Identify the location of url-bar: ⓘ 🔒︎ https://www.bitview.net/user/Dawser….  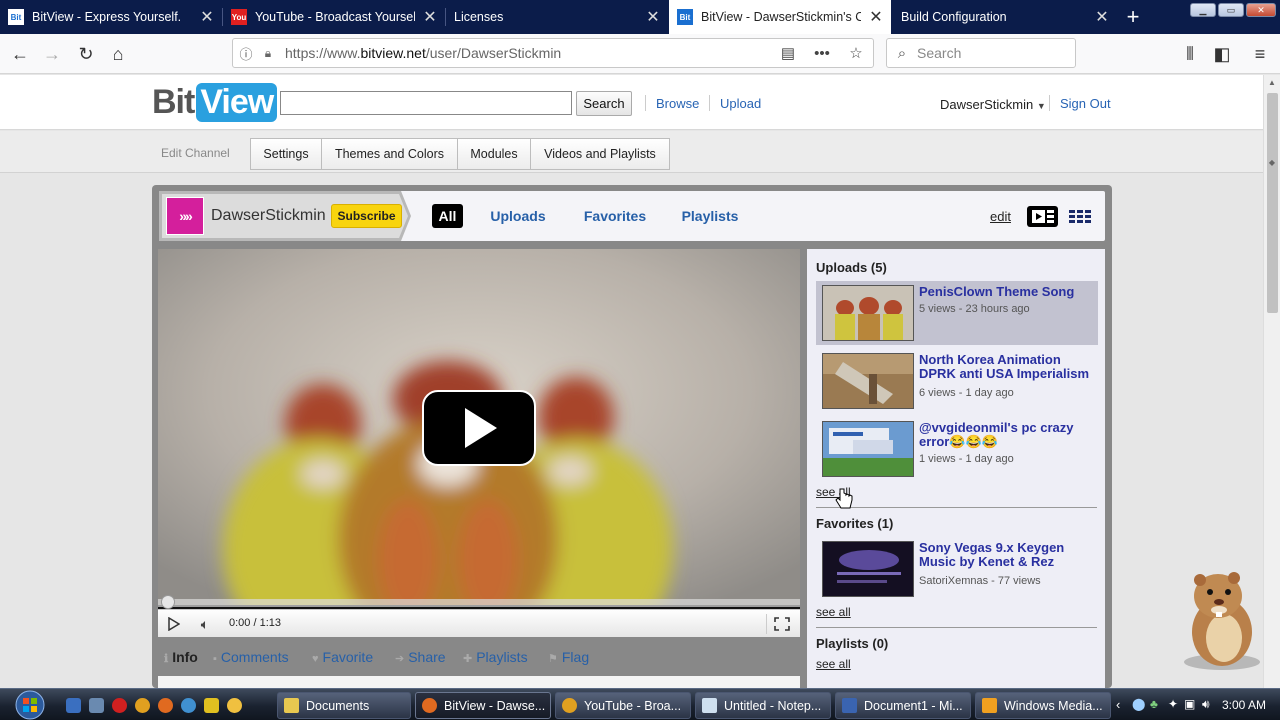
(553, 53).